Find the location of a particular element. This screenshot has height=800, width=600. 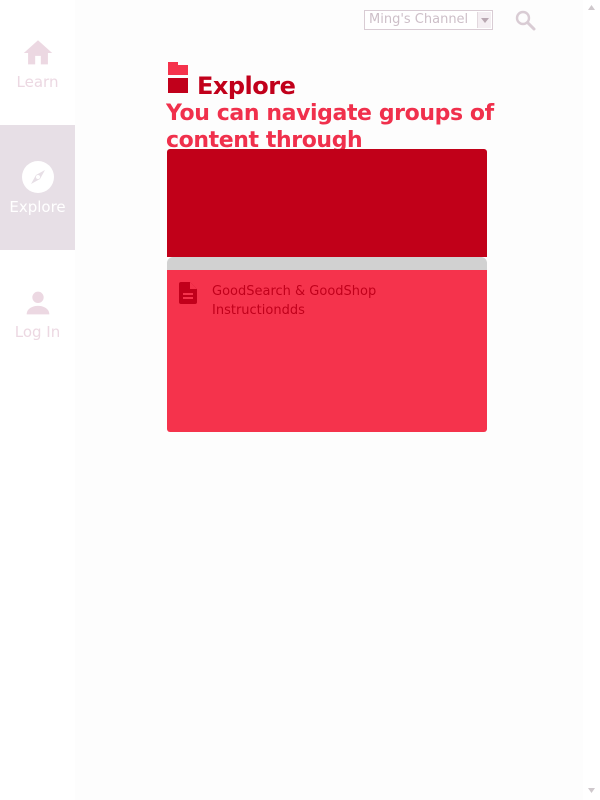

channel-select: Ming's Channel is located at coordinates (428, 20).